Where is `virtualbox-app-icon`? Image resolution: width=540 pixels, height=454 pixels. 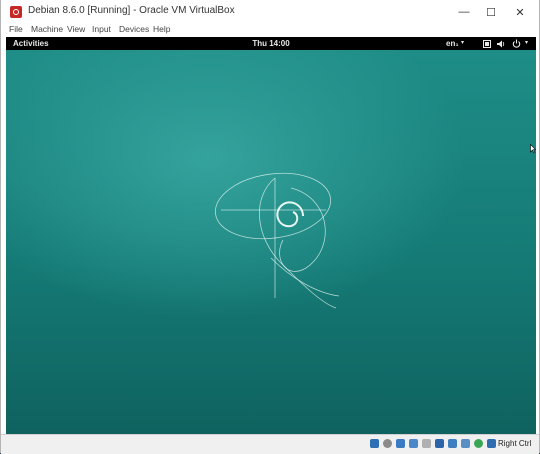 virtualbox-app-icon is located at coordinates (16, 12).